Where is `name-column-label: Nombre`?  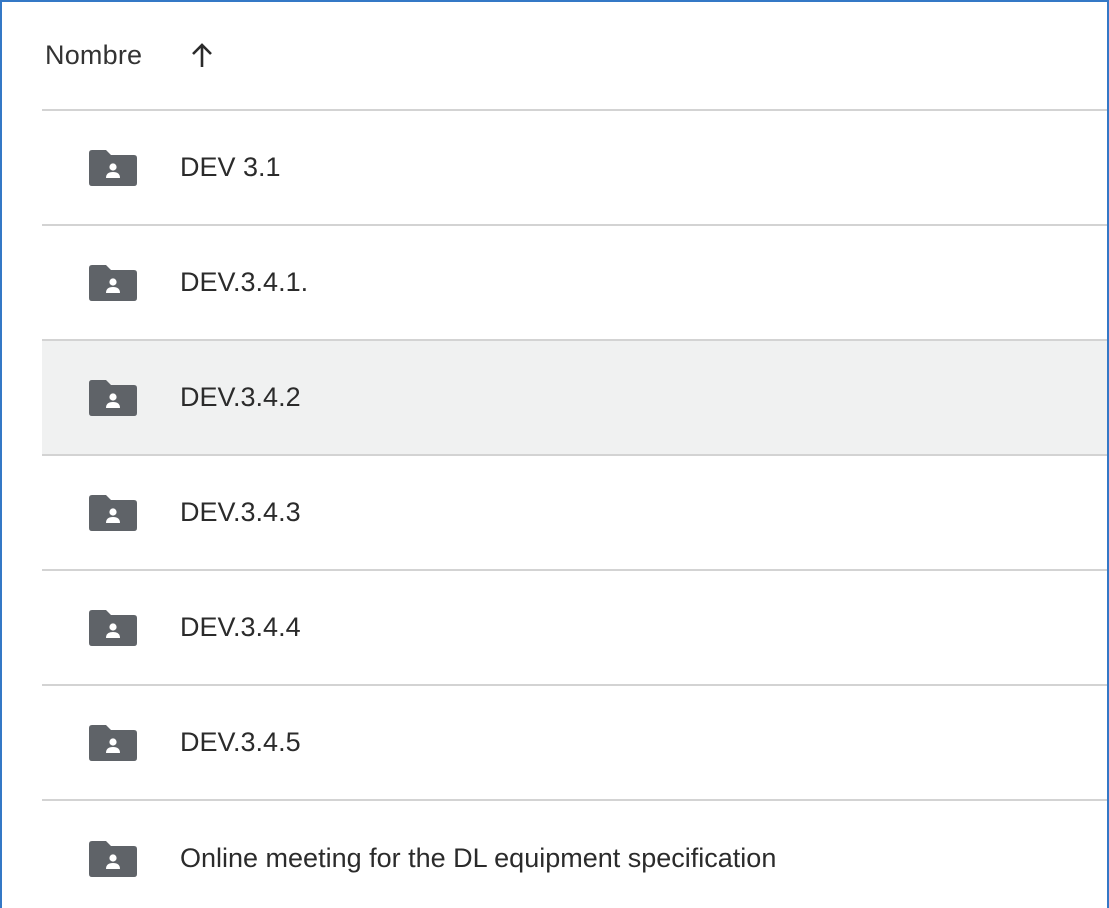 name-column-label: Nombre is located at coordinates (93, 55).